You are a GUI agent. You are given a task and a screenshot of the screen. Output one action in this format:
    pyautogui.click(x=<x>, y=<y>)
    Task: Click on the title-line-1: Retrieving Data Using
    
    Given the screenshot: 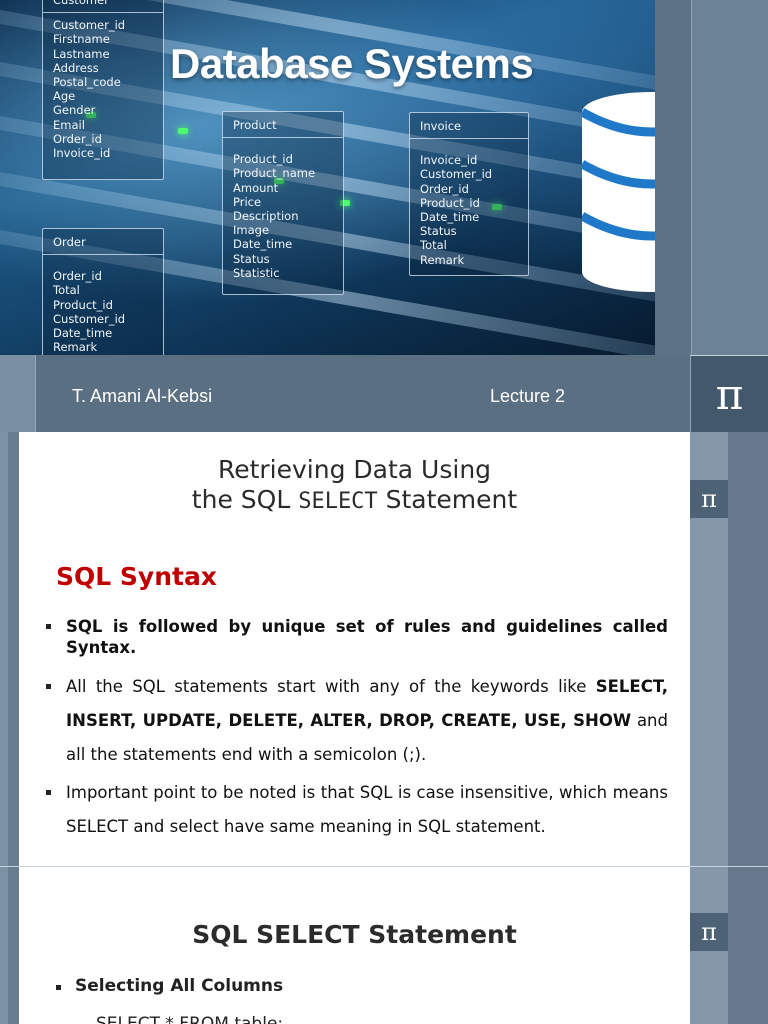 What is the action you would take?
    pyautogui.click(x=354, y=469)
    